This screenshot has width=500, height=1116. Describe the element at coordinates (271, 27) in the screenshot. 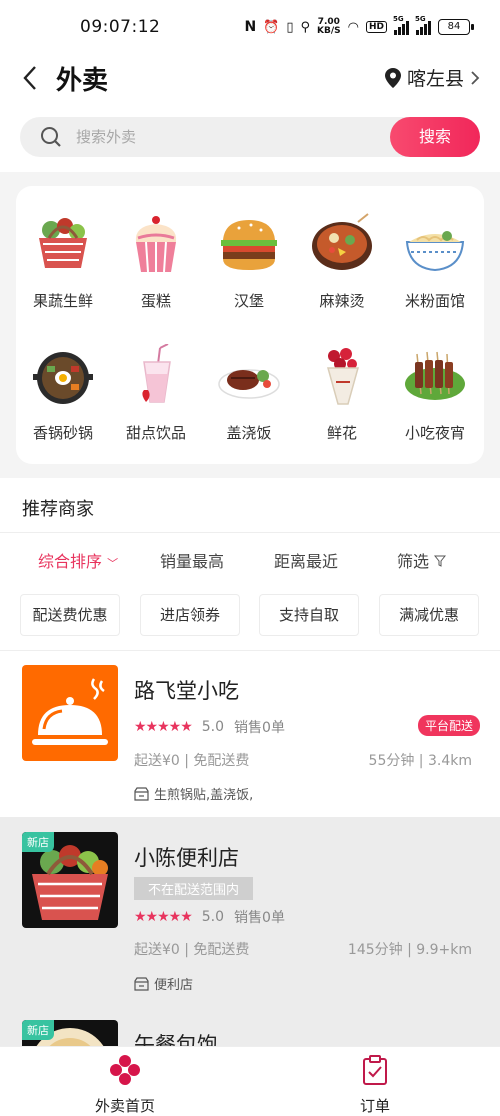

I see `alarm-icon: ⏰` at that location.